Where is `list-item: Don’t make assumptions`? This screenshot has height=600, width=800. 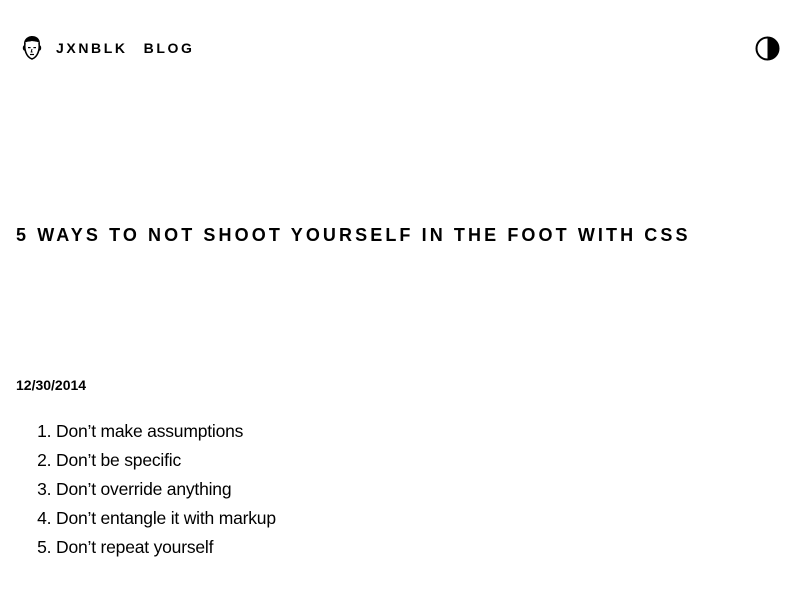
list-item: Don’t make assumptions is located at coordinates (166, 431).